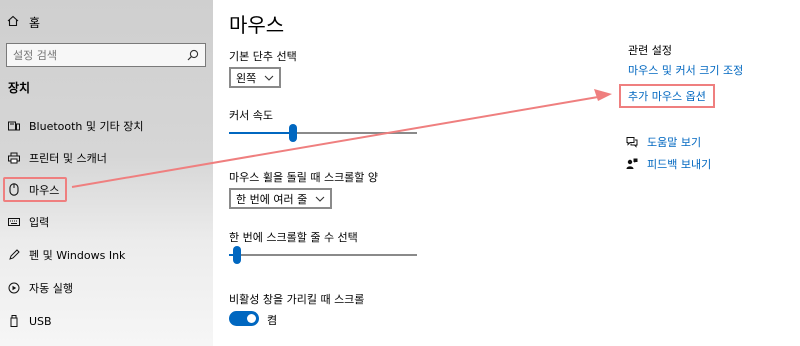  What do you see at coordinates (14, 158) in the screenshot?
I see `printer-icon` at bounding box center [14, 158].